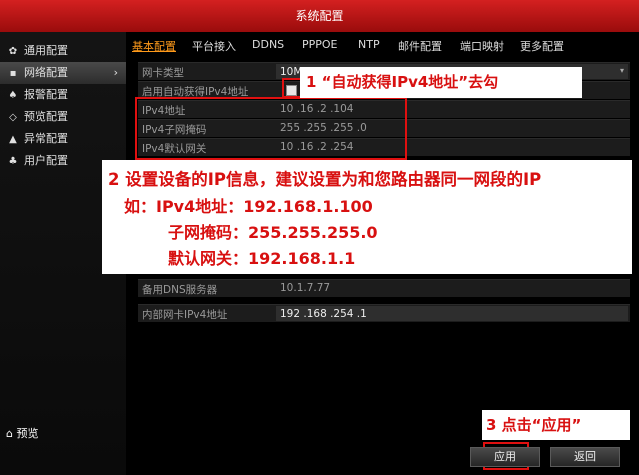 The height and width of the screenshot is (475, 639). I want to click on preview-label: 预览, so click(27, 433).